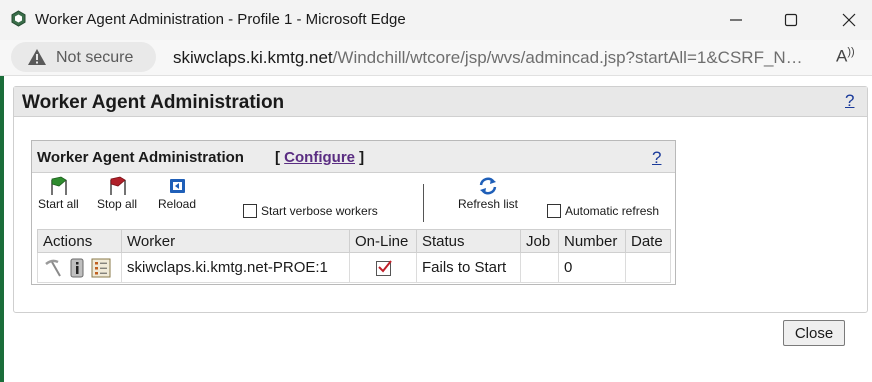 The width and height of the screenshot is (872, 382). What do you see at coordinates (592, 267) in the screenshot?
I see `row-number-cell: 0` at bounding box center [592, 267].